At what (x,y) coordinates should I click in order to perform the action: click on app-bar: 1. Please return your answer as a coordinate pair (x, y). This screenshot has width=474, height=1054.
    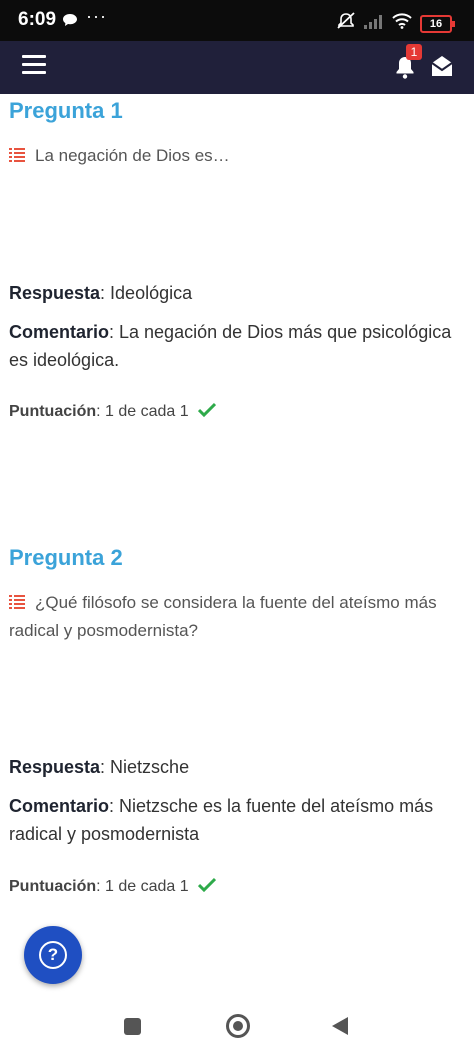
    Looking at the image, I should click on (237, 67).